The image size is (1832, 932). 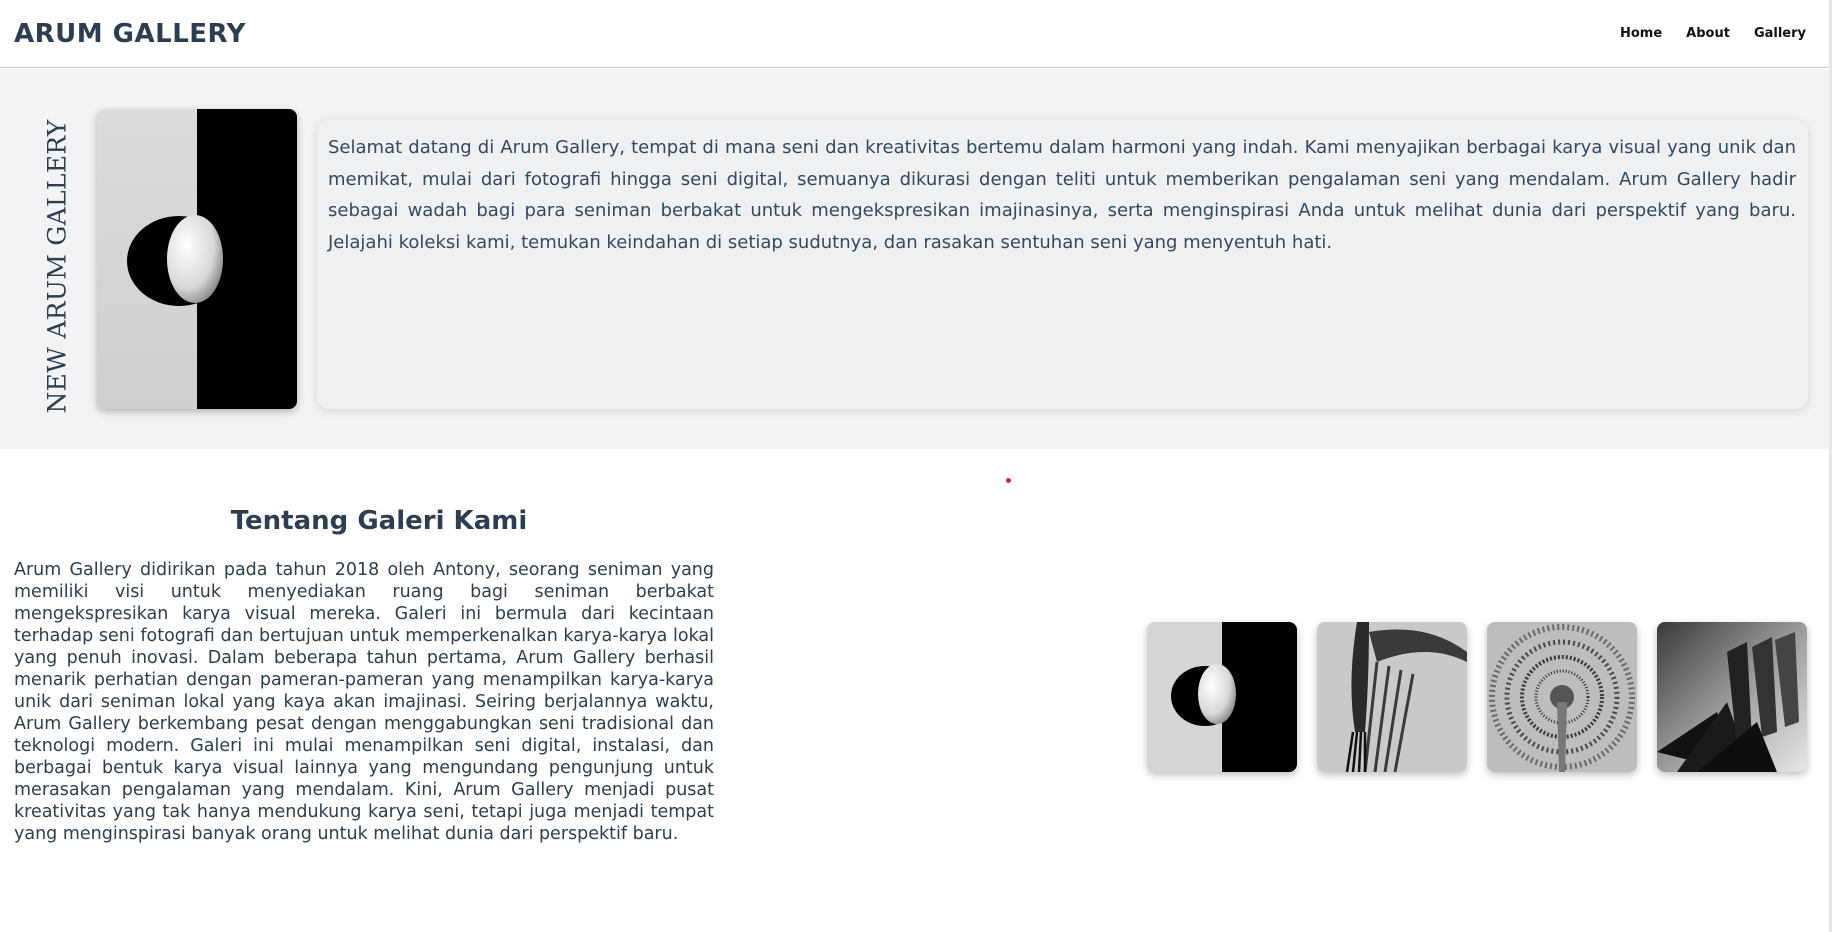 I want to click on hero-egg-photo, so click(x=197, y=259).